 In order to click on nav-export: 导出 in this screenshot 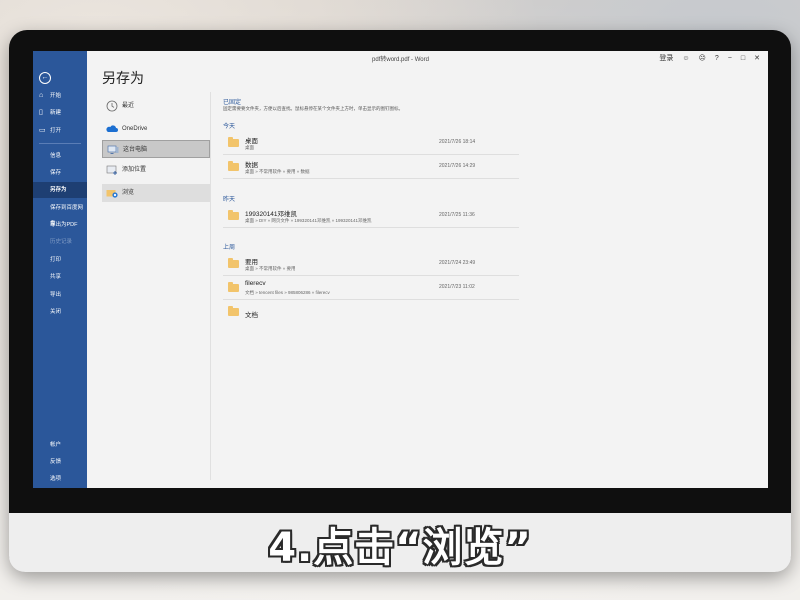, I will do `click(60, 295)`.